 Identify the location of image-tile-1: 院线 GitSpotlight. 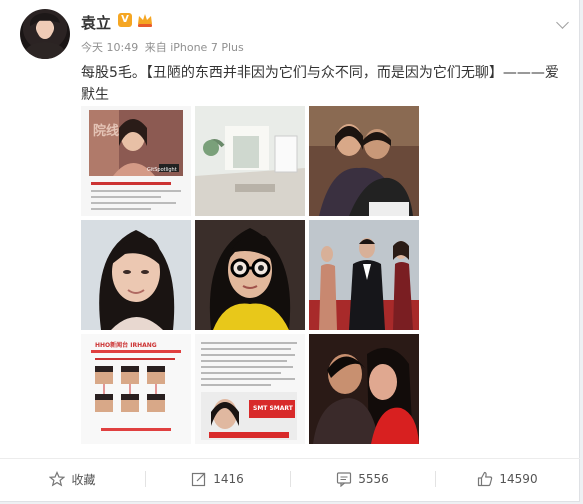
(136, 161).